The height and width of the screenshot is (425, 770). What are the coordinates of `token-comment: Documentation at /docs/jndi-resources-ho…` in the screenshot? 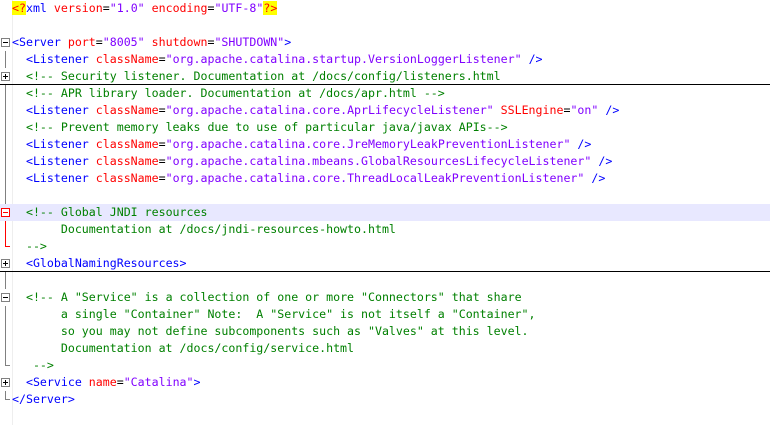 It's located at (204, 229).